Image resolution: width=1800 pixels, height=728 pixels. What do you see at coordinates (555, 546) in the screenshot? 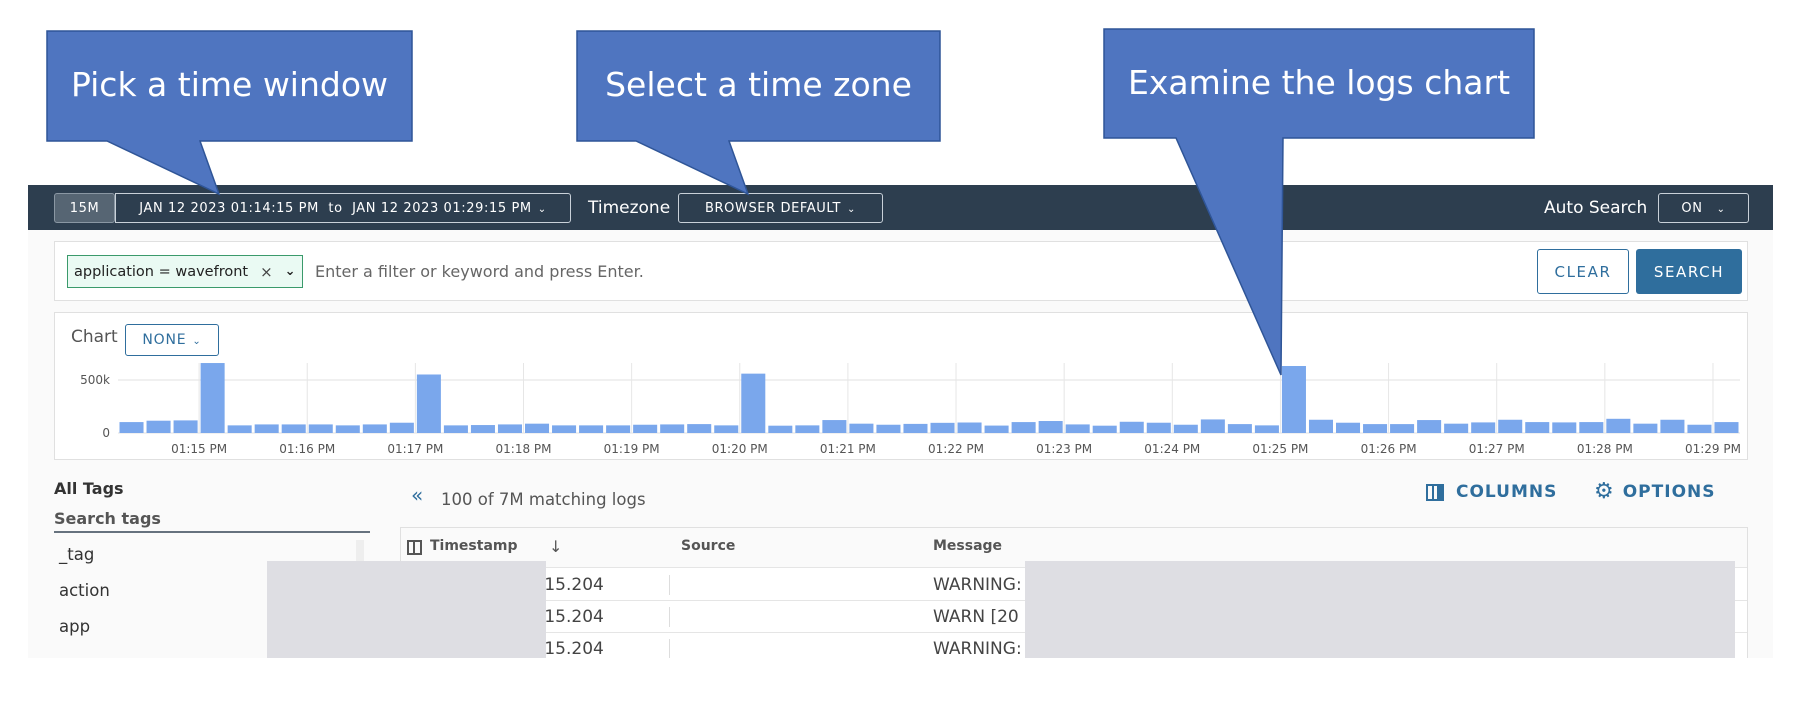
I see `sort-descending-icon: ↓` at bounding box center [555, 546].